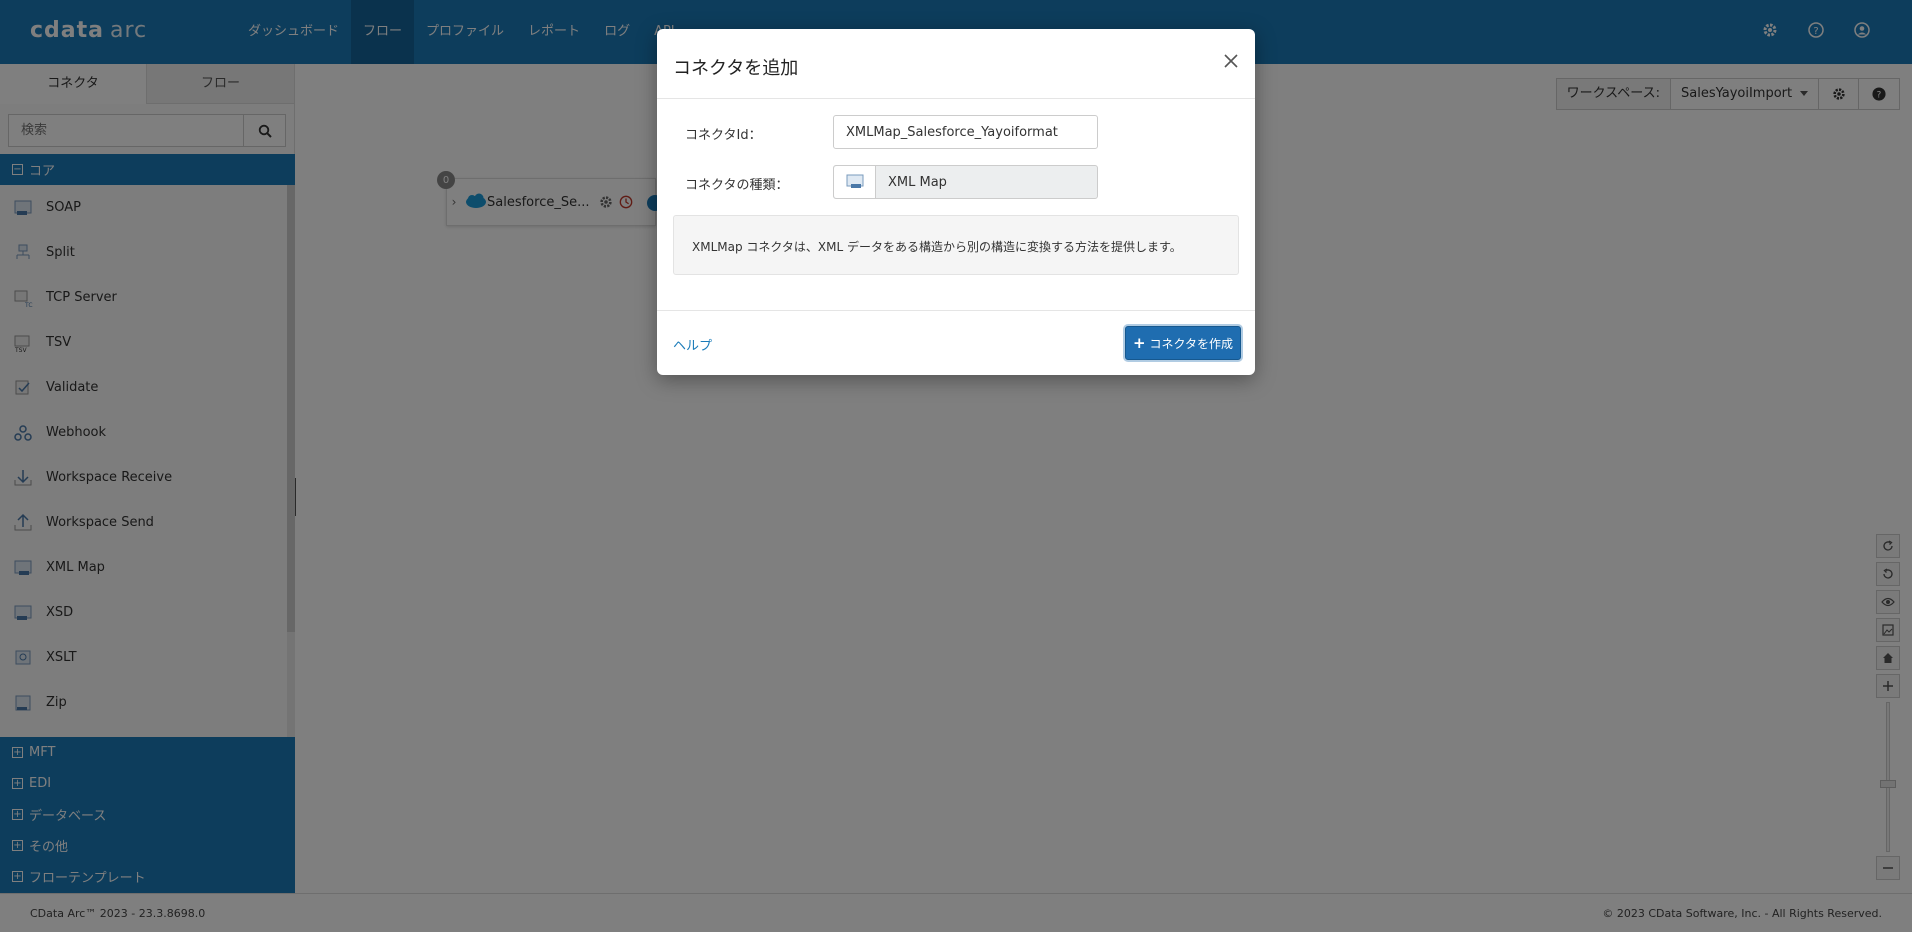 The image size is (1912, 932). I want to click on close-icon, so click(1231, 61).